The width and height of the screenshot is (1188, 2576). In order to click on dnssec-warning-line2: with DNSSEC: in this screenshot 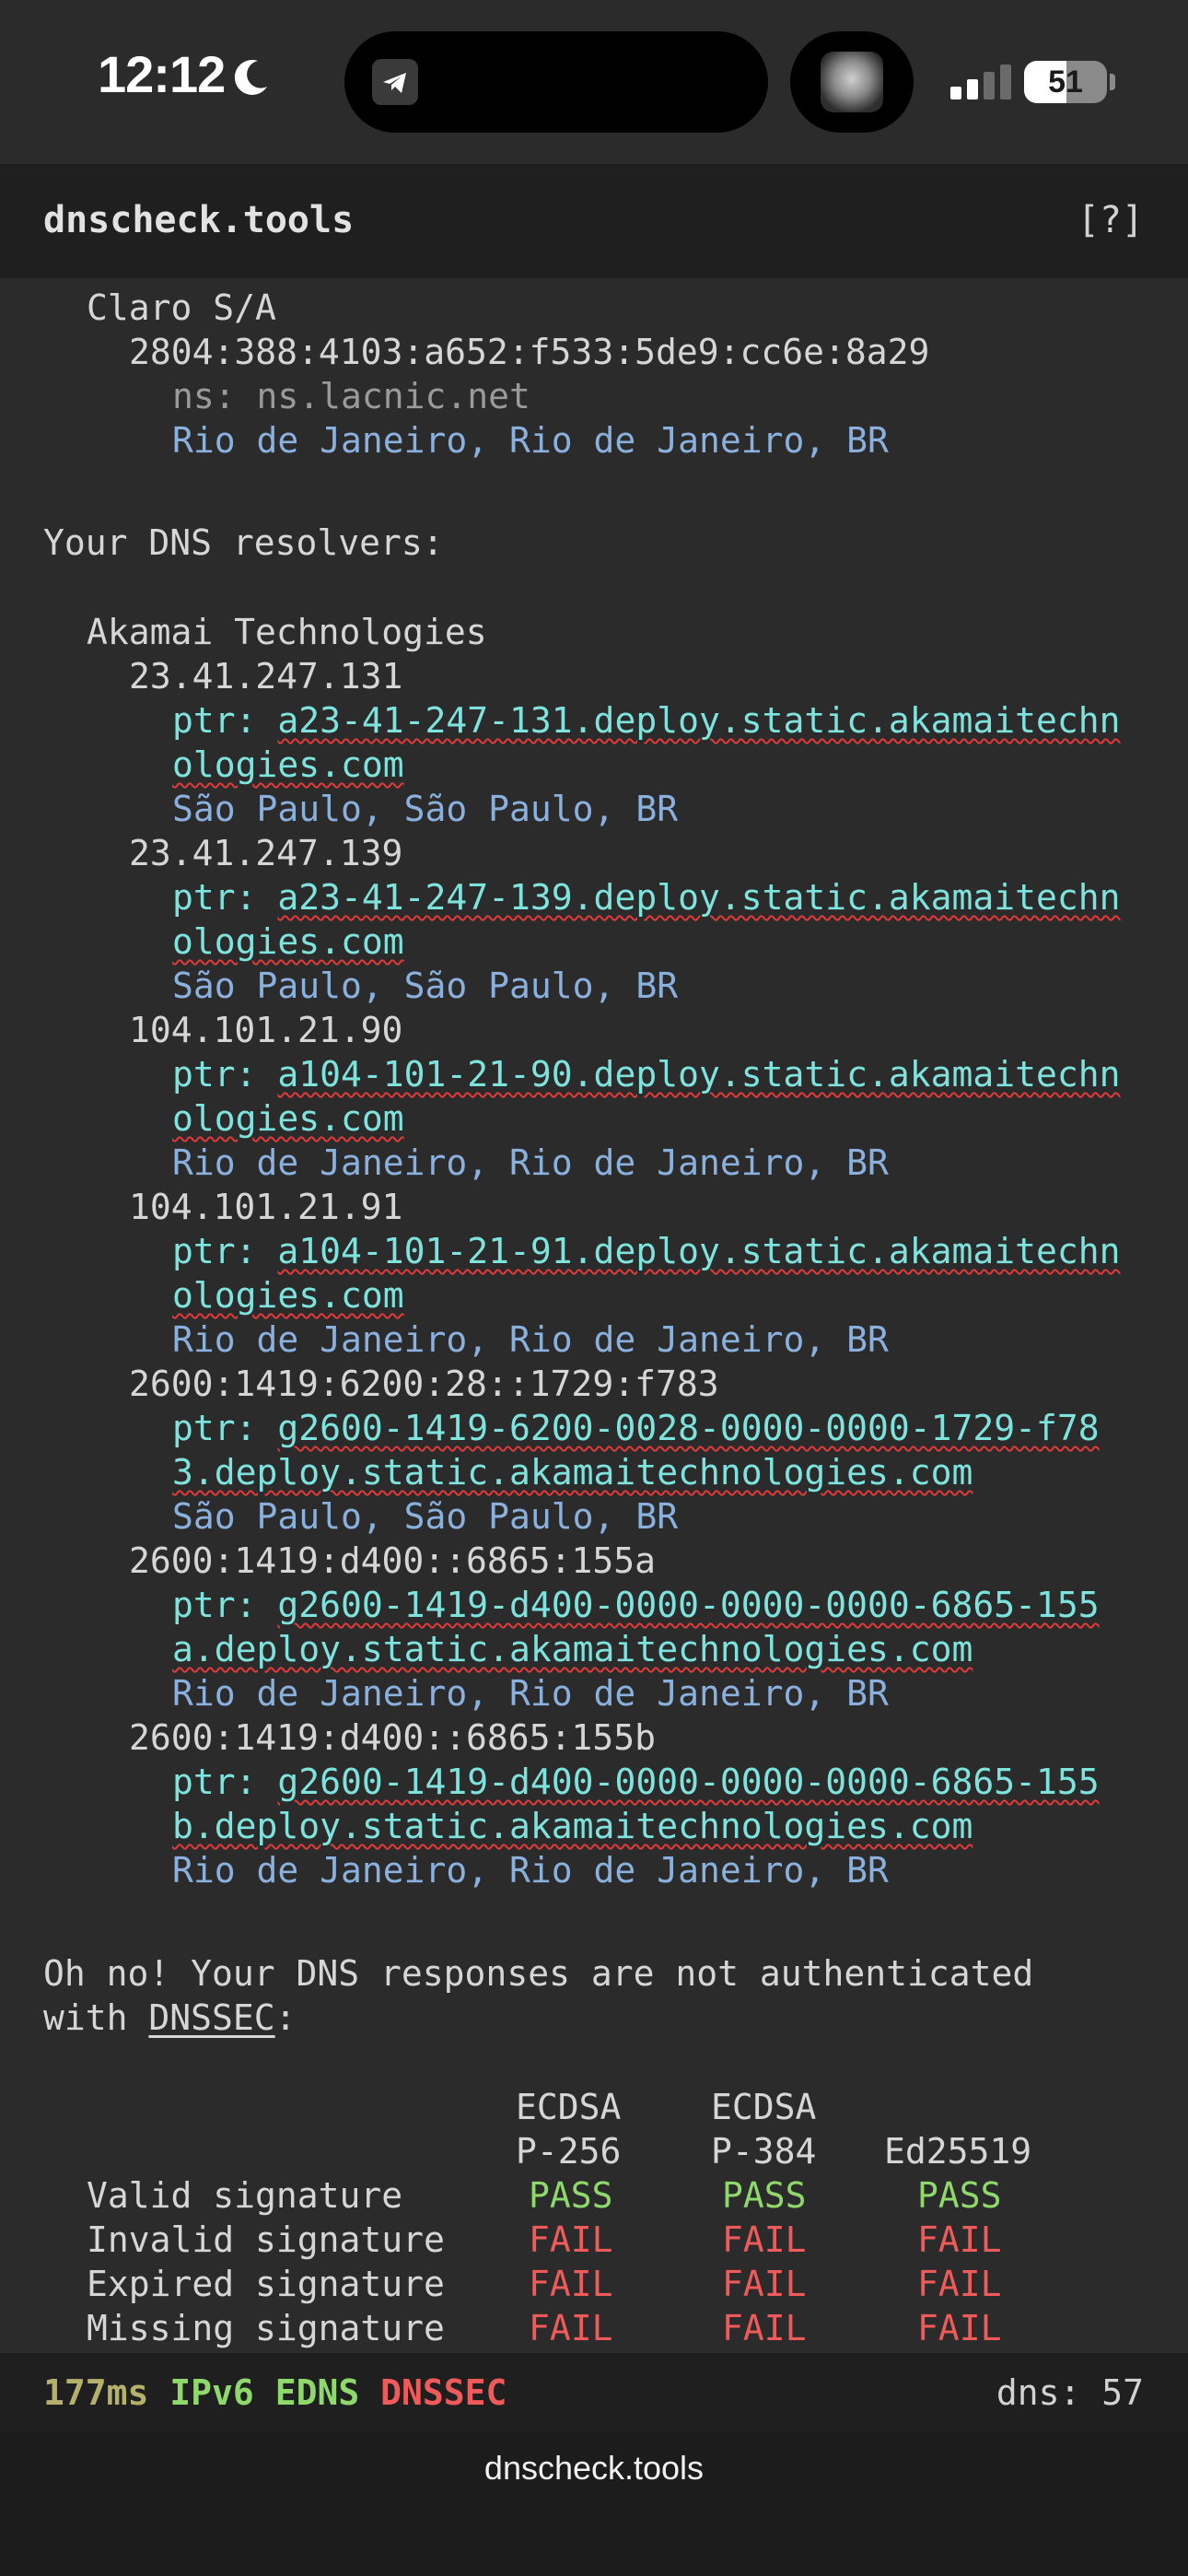, I will do `click(170, 2018)`.